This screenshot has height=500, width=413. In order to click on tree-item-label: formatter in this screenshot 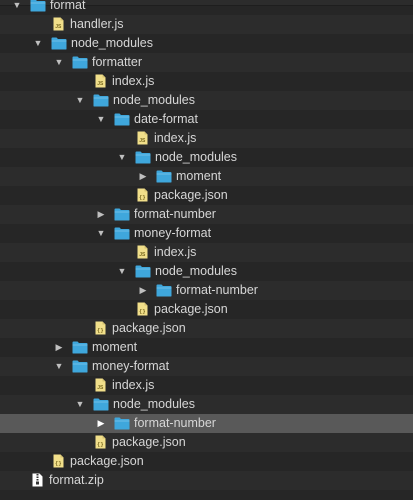, I will do `click(117, 62)`.